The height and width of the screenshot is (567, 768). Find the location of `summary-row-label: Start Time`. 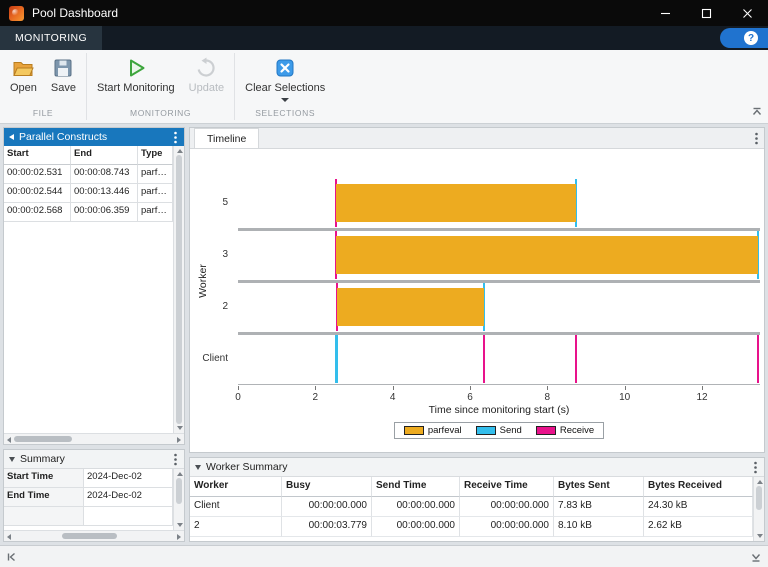

summary-row-label: Start Time is located at coordinates (44, 478).